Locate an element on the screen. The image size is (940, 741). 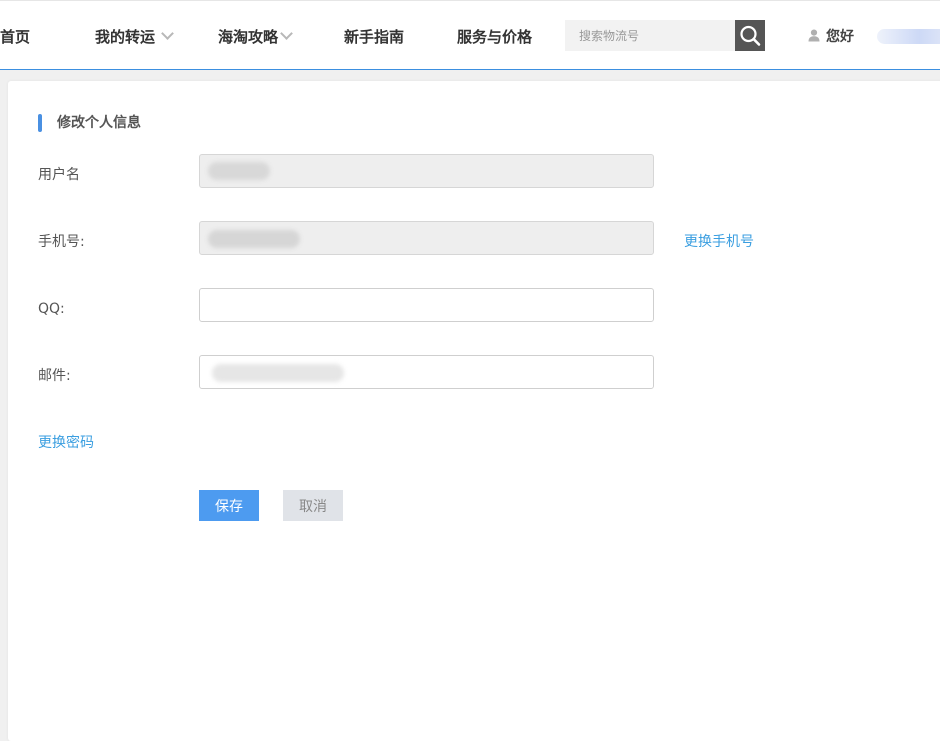
username-field is located at coordinates (426, 171).